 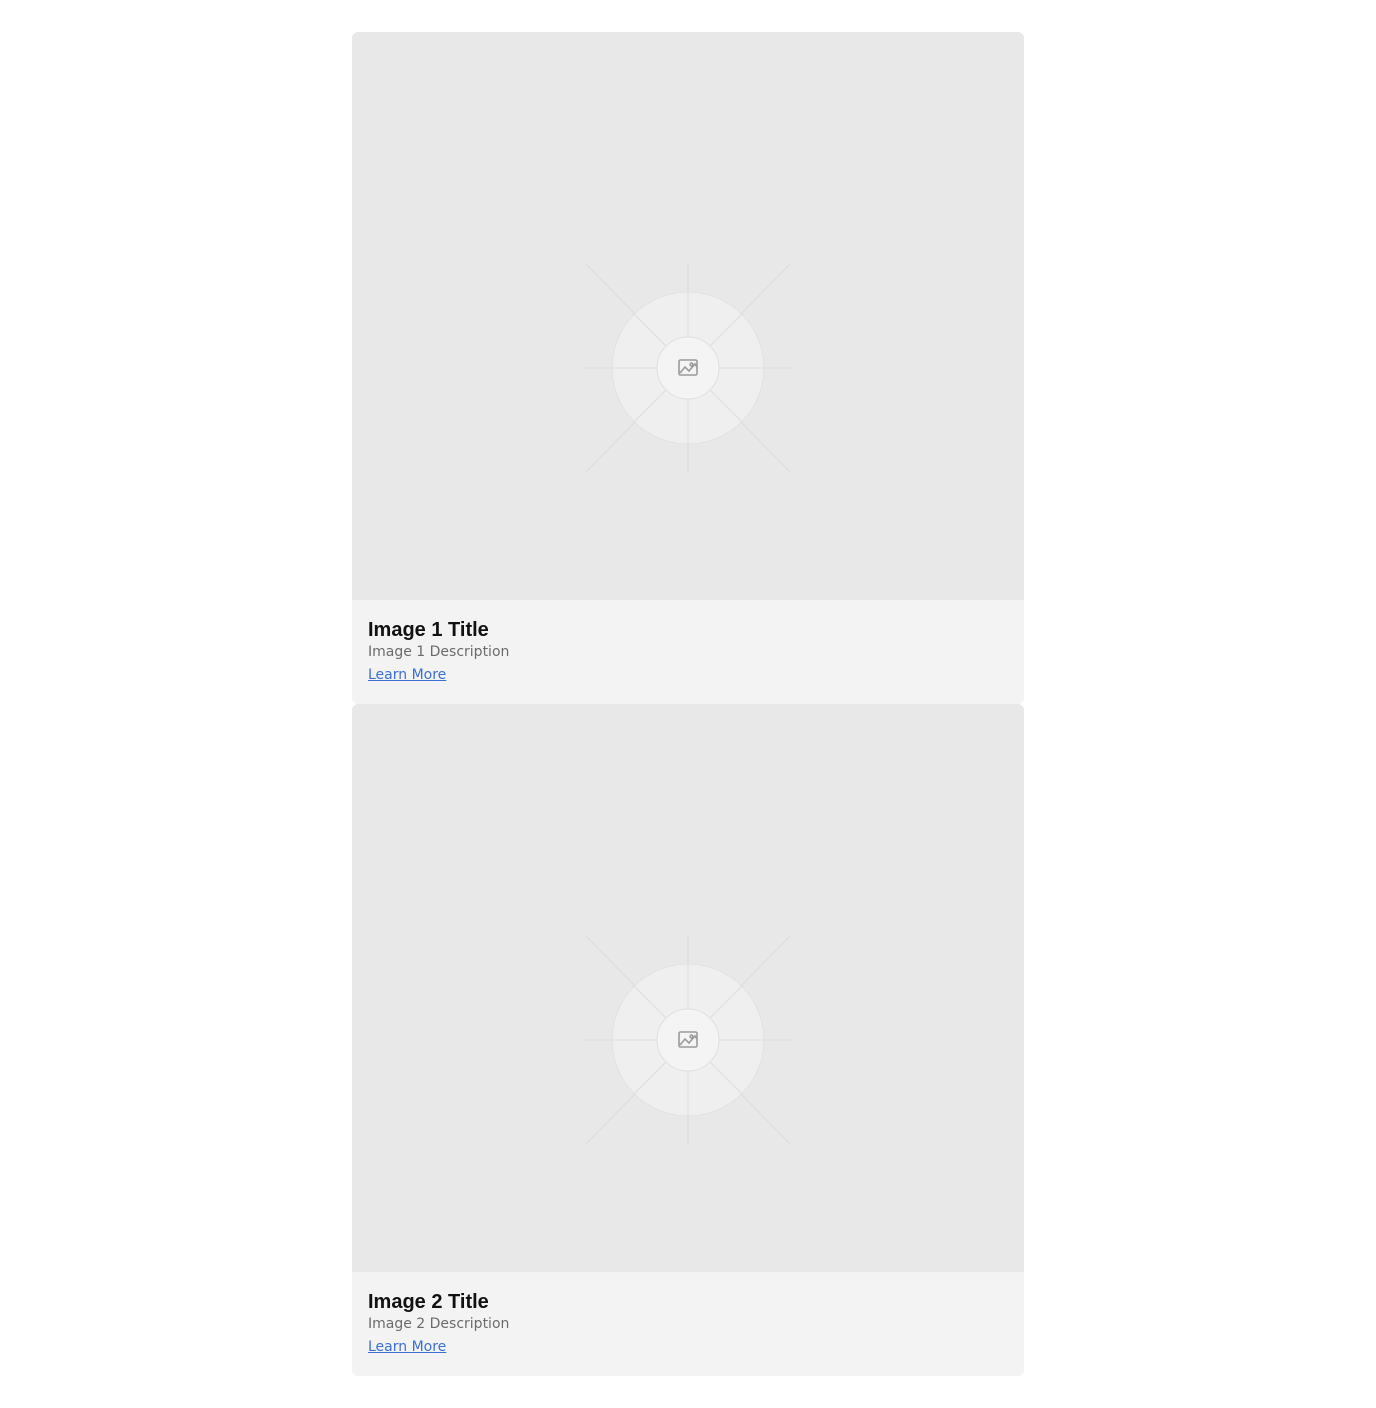 What do you see at coordinates (428, 1302) in the screenshot?
I see `card-title: Image 2 Title` at bounding box center [428, 1302].